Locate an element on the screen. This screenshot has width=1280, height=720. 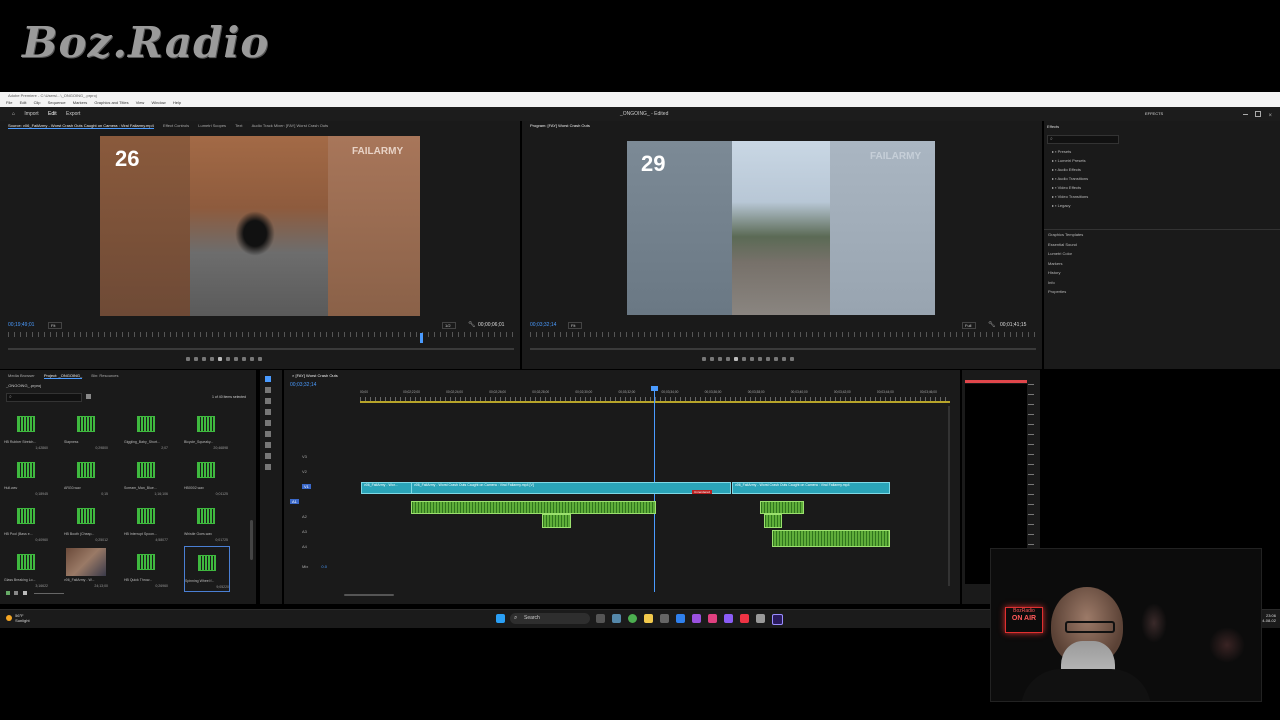
extract-icon is located at coordinates (768, 359).